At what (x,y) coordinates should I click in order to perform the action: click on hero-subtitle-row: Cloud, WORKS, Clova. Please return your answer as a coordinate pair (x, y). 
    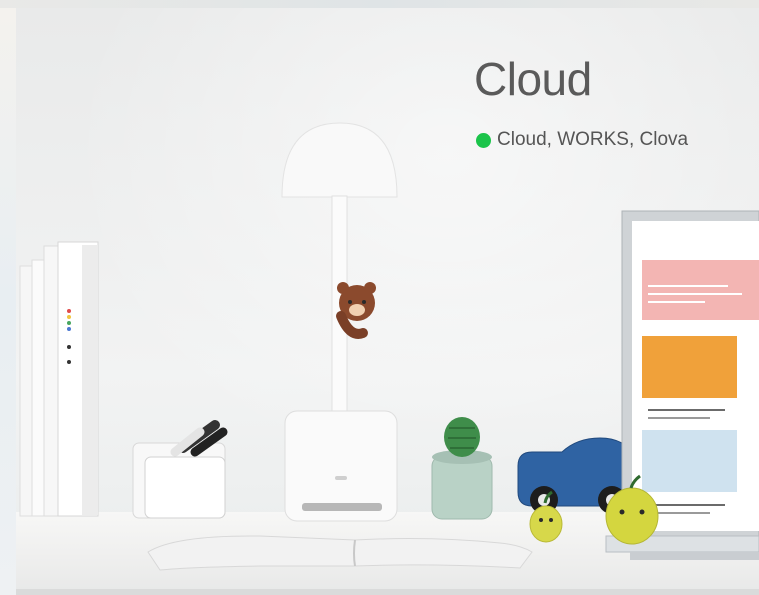
    Looking at the image, I should click on (582, 140).